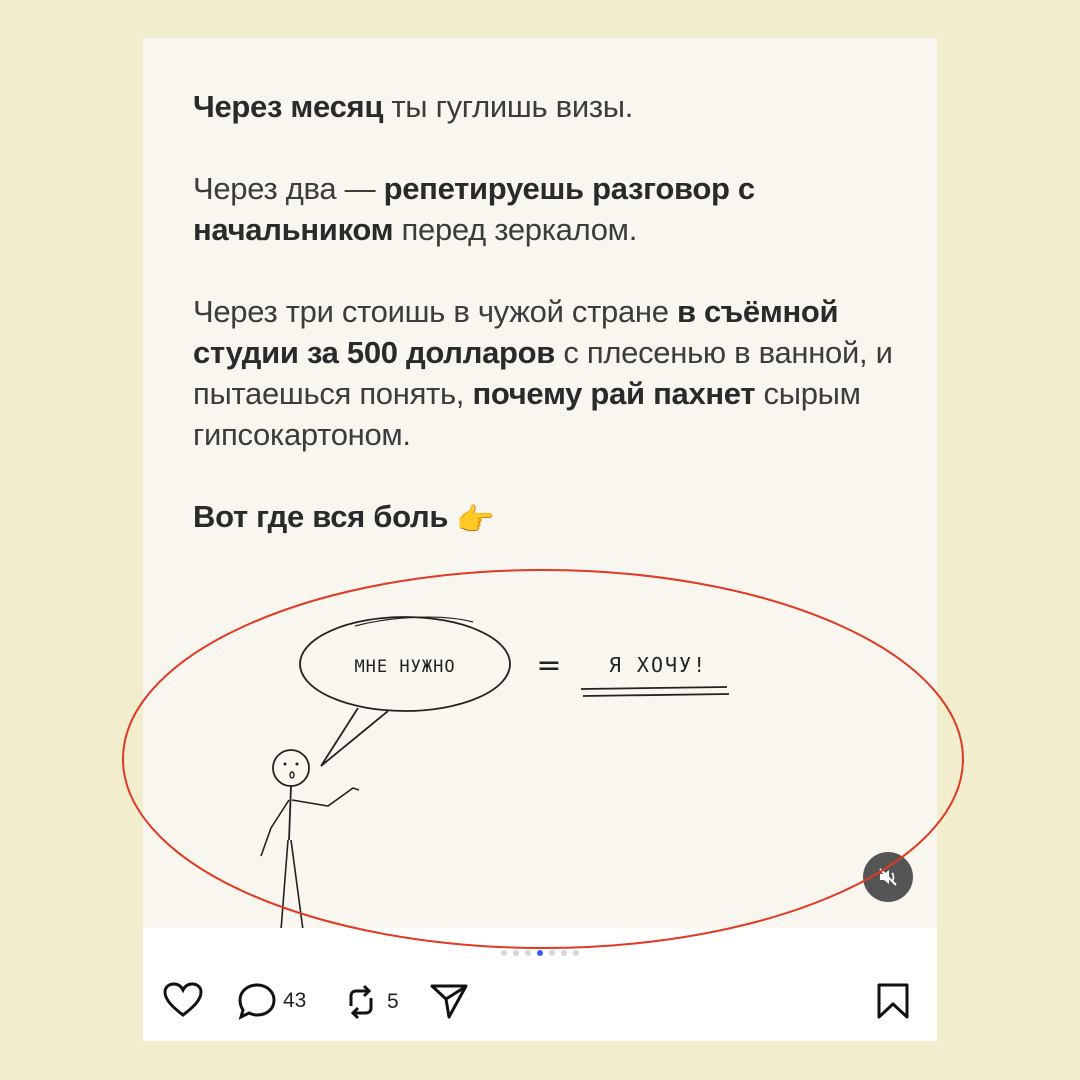  I want to click on figure-body, so click(290, 813).